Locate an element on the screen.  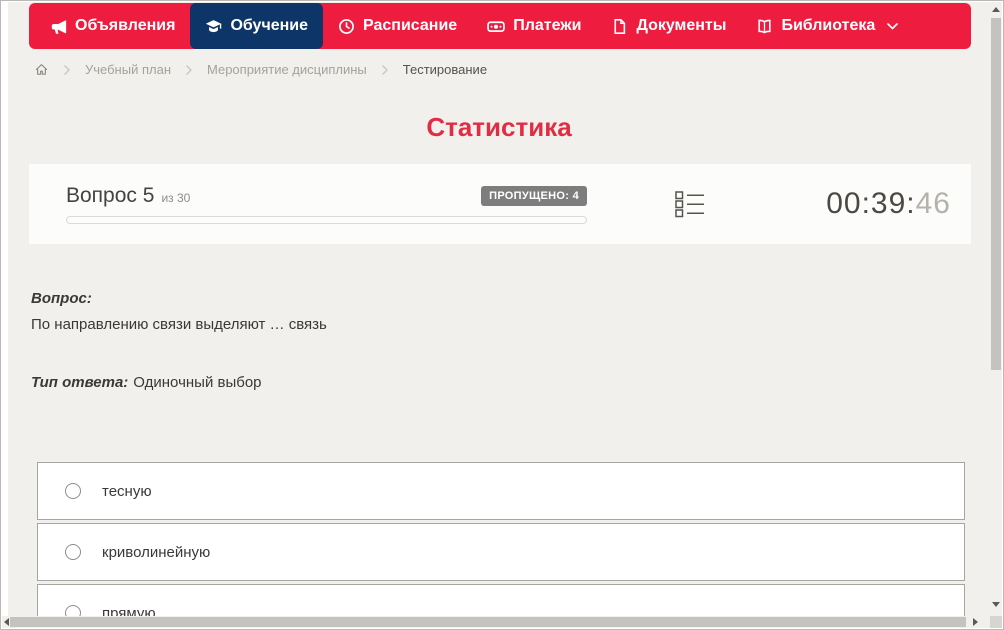
nav-item-label: Объявления is located at coordinates (125, 25).